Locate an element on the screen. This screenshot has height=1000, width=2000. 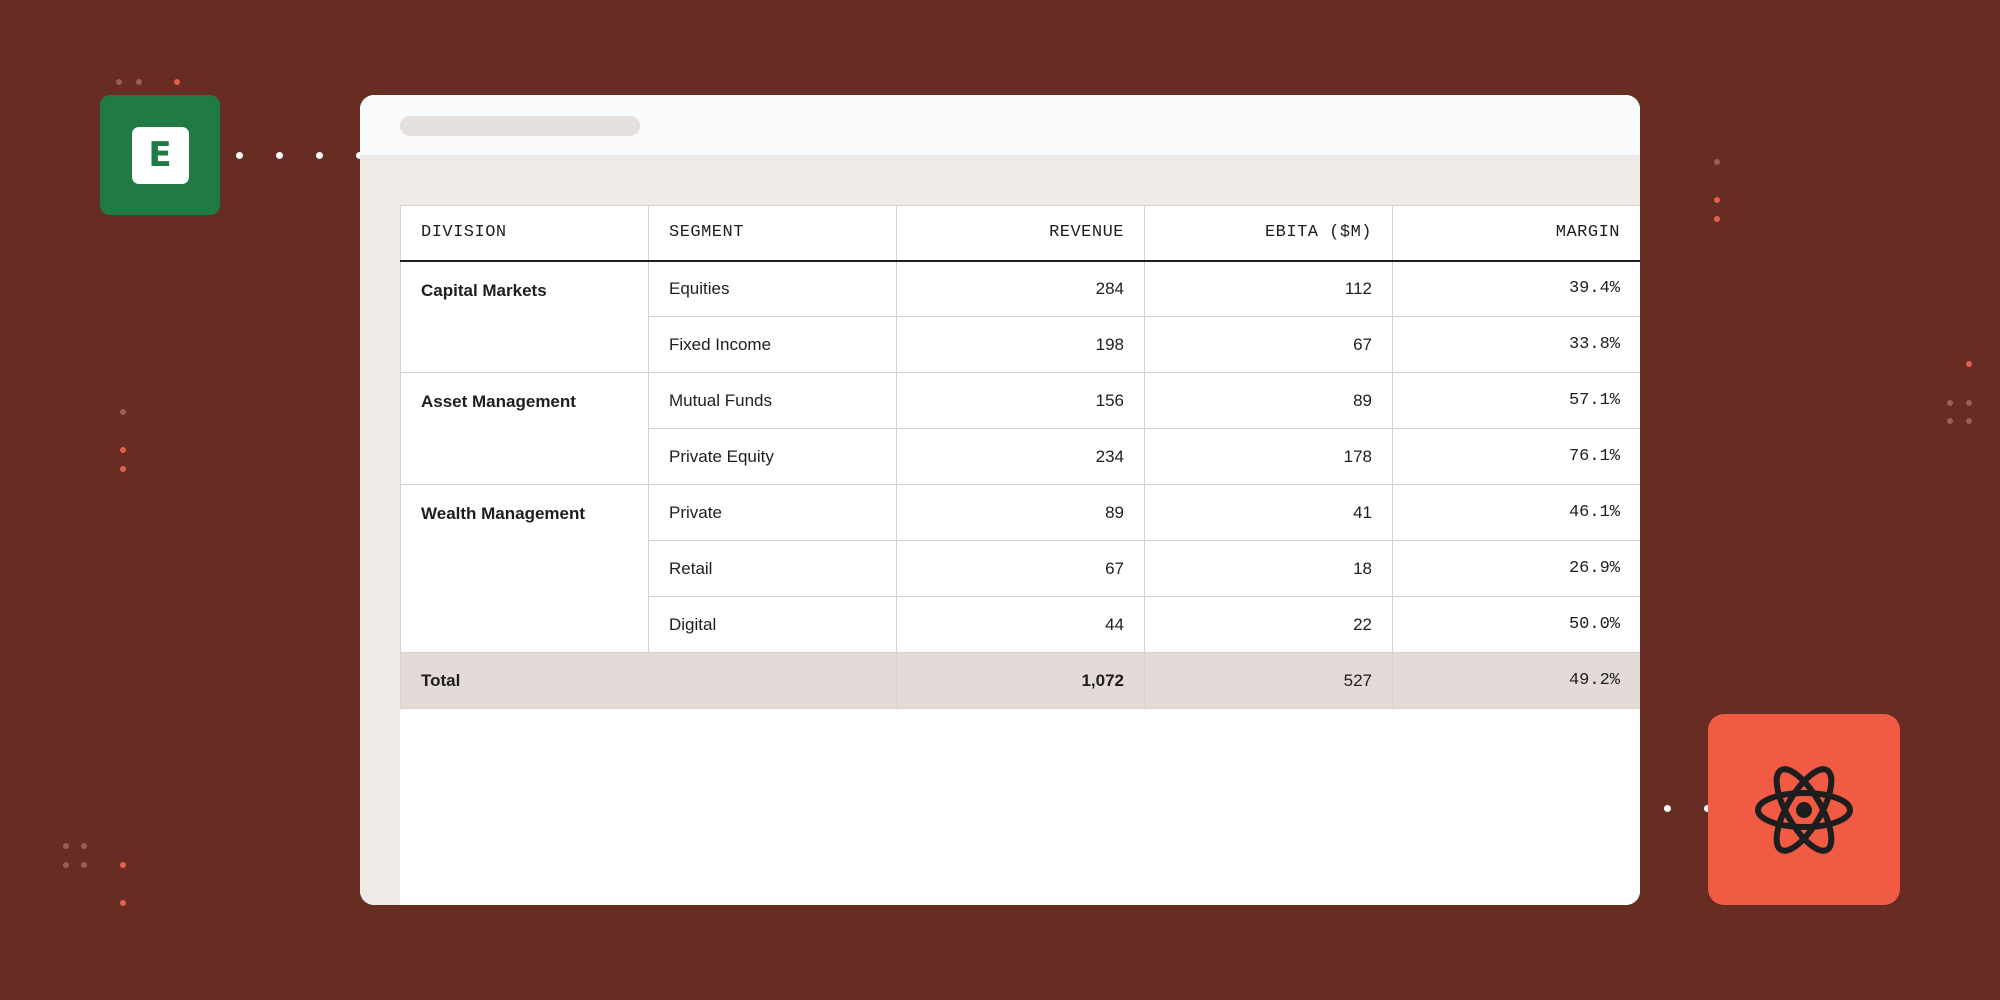
margin-cell: 46.1% is located at coordinates (1516, 512).